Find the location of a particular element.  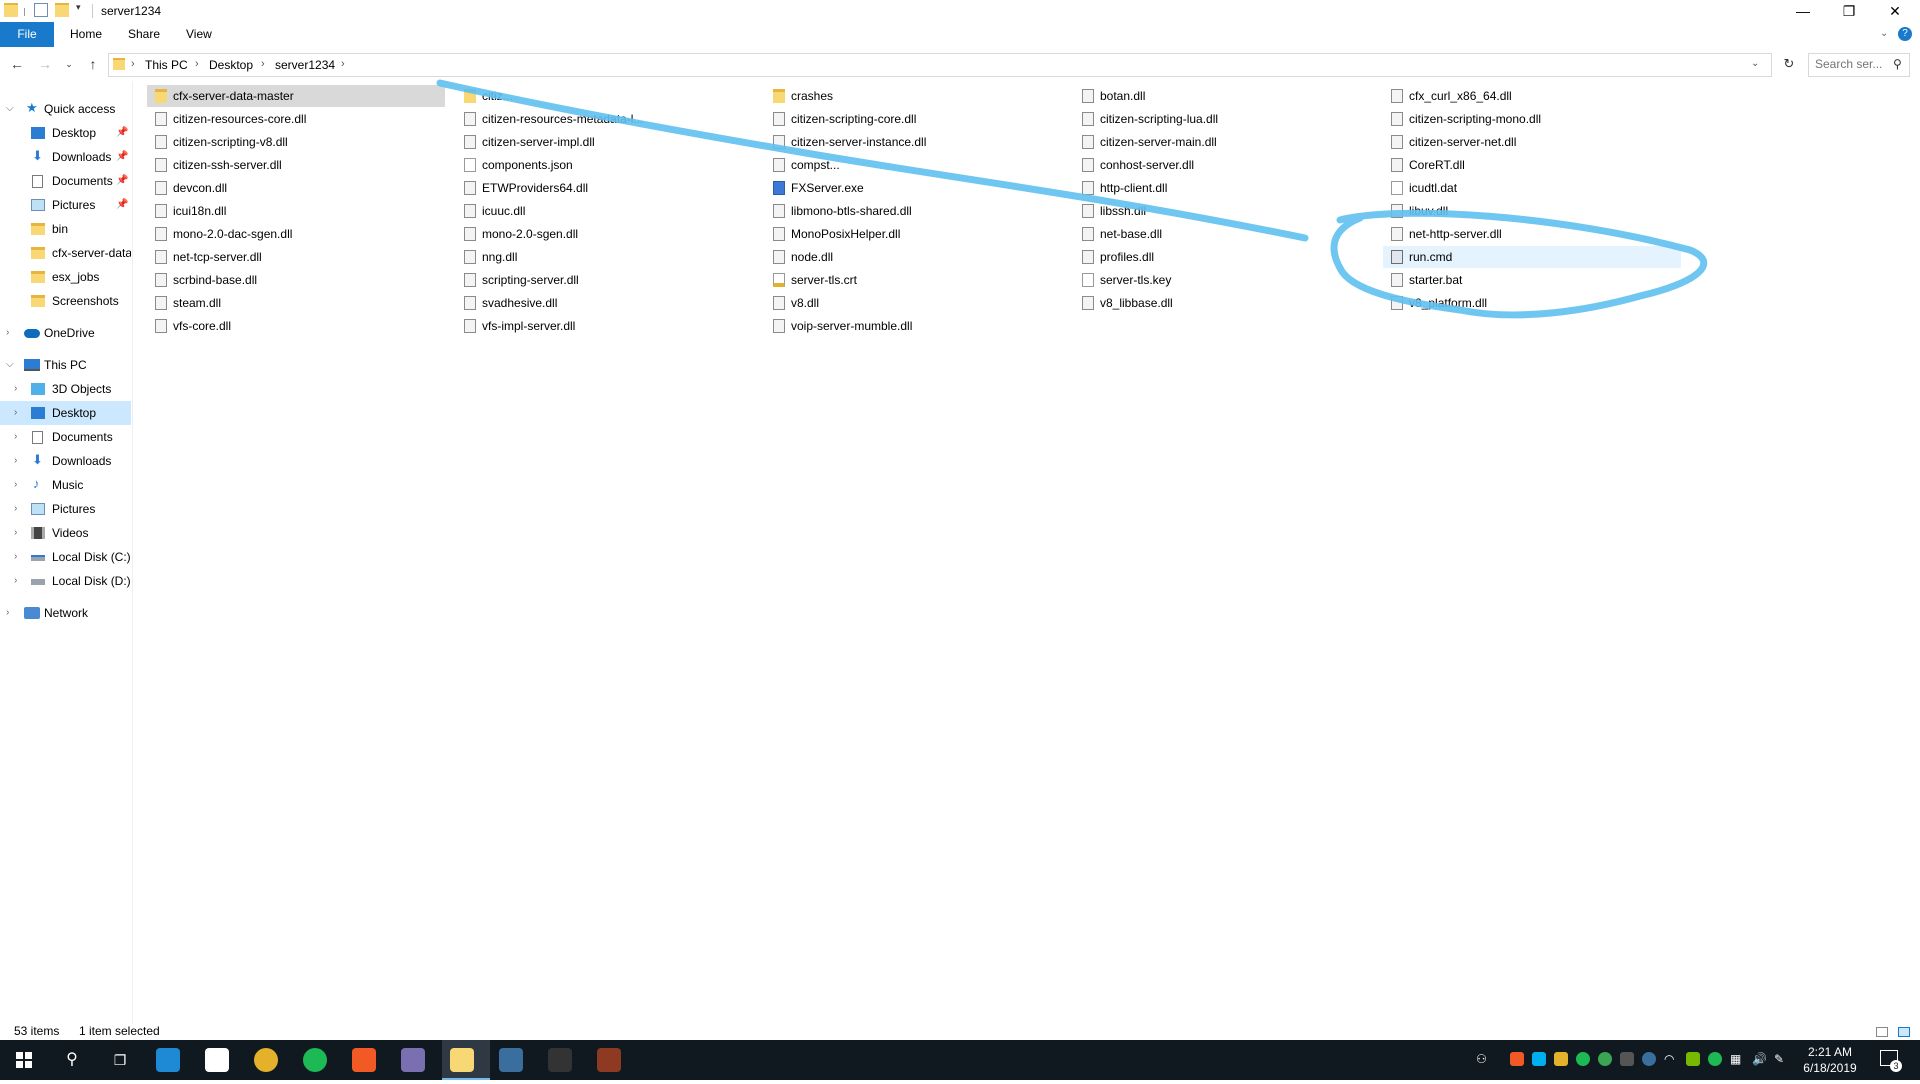

taskbar-app-edge is located at coordinates (172, 1060).